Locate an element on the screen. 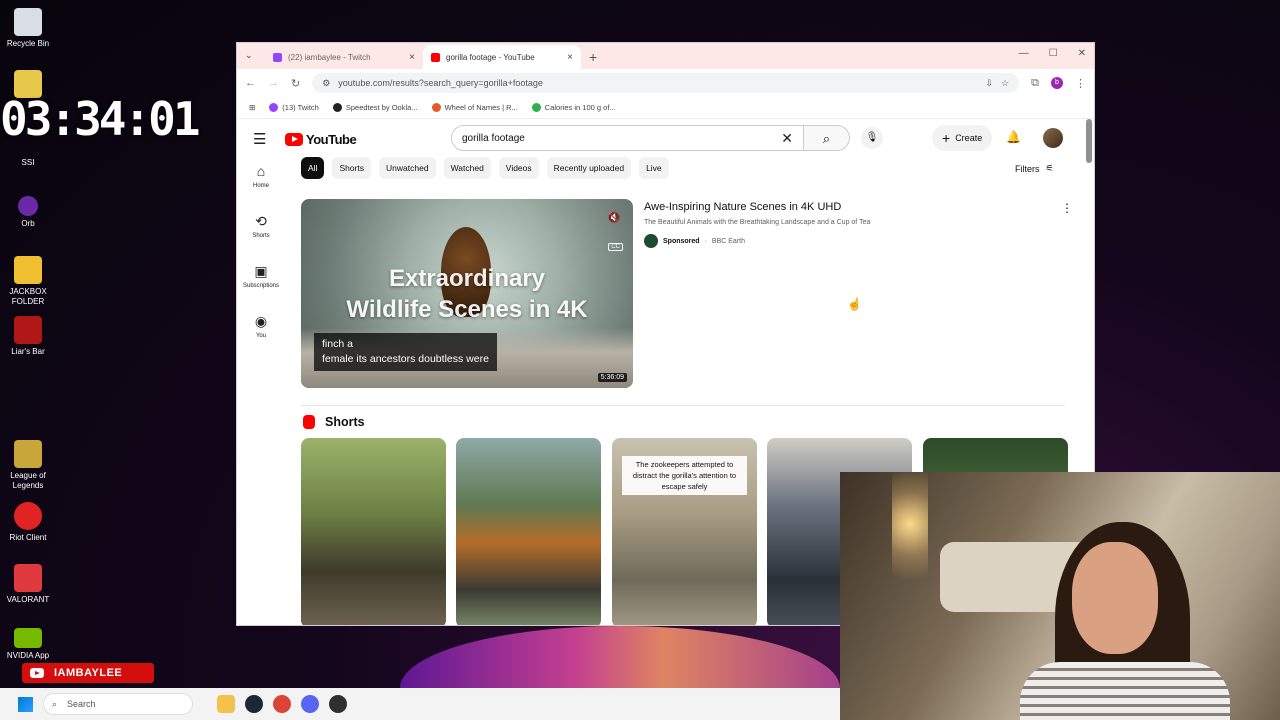  desktop-icon-liars-bar: Liar's Bar is located at coordinates (28, 336).